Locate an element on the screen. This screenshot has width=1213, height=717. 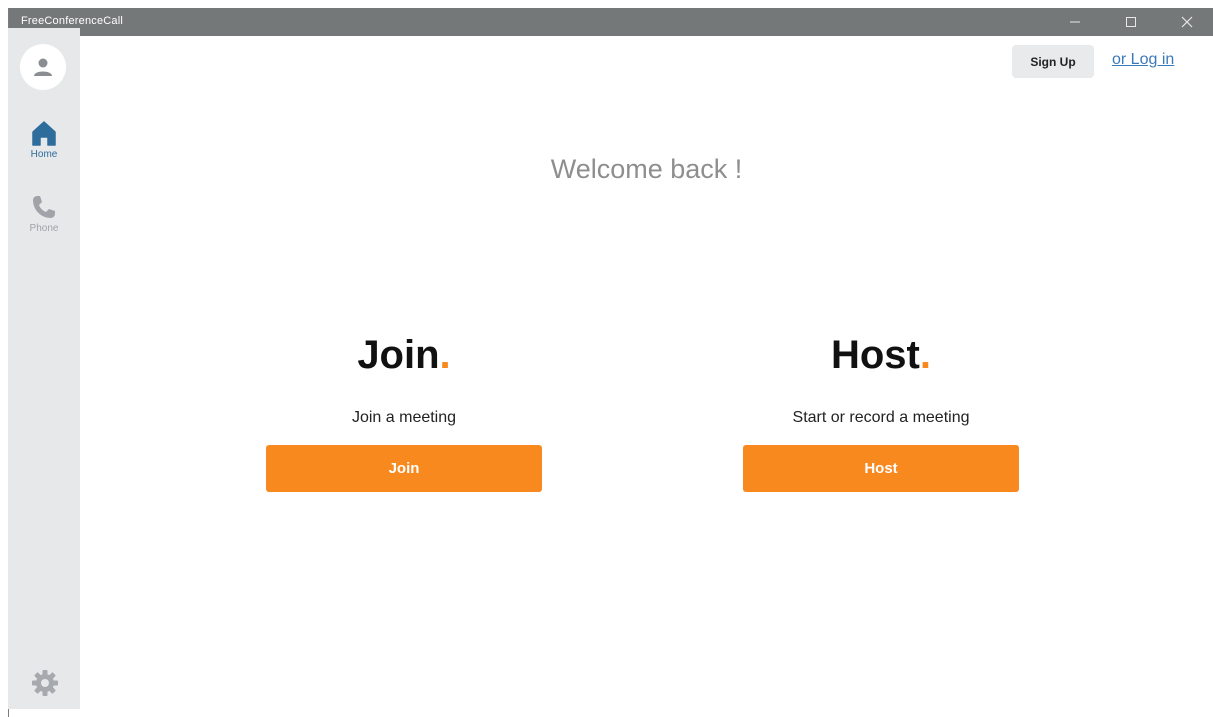
sign-up-button: Sign Up is located at coordinates (1053, 61).